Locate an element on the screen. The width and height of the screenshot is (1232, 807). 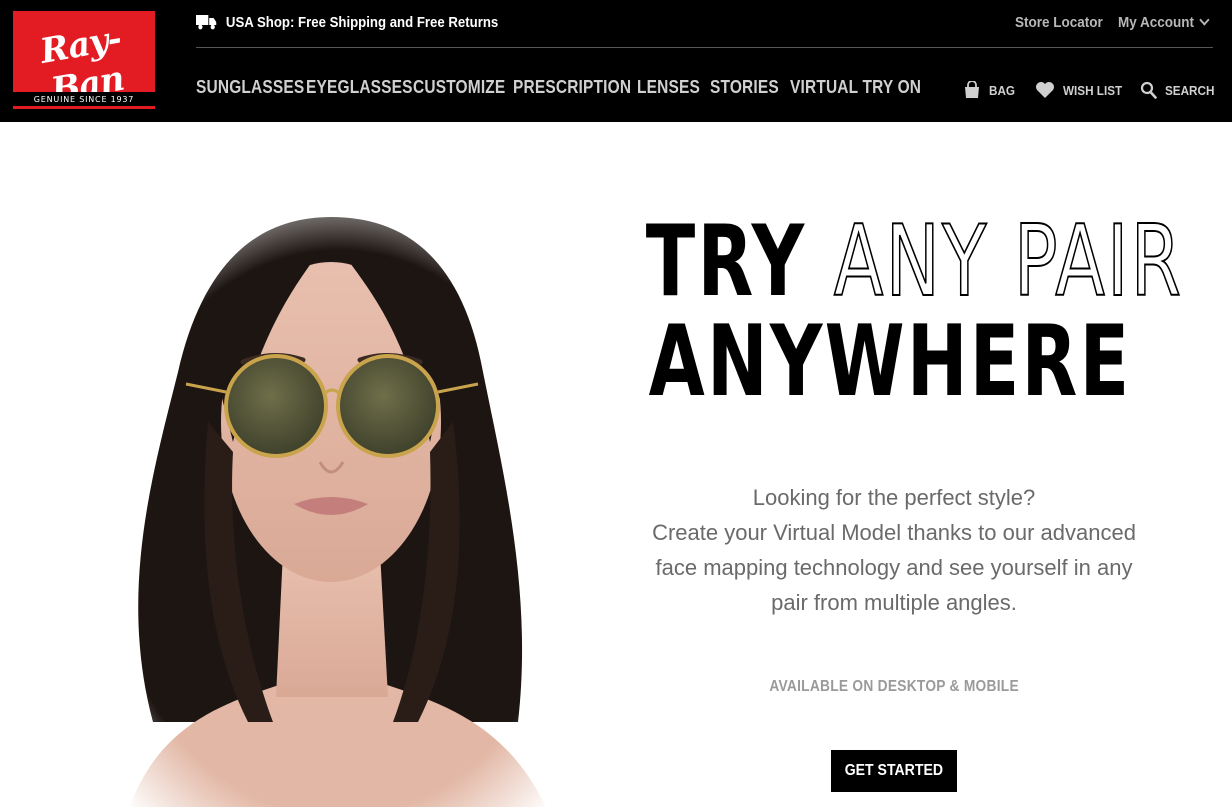
search-icon is located at coordinates (1148, 90).